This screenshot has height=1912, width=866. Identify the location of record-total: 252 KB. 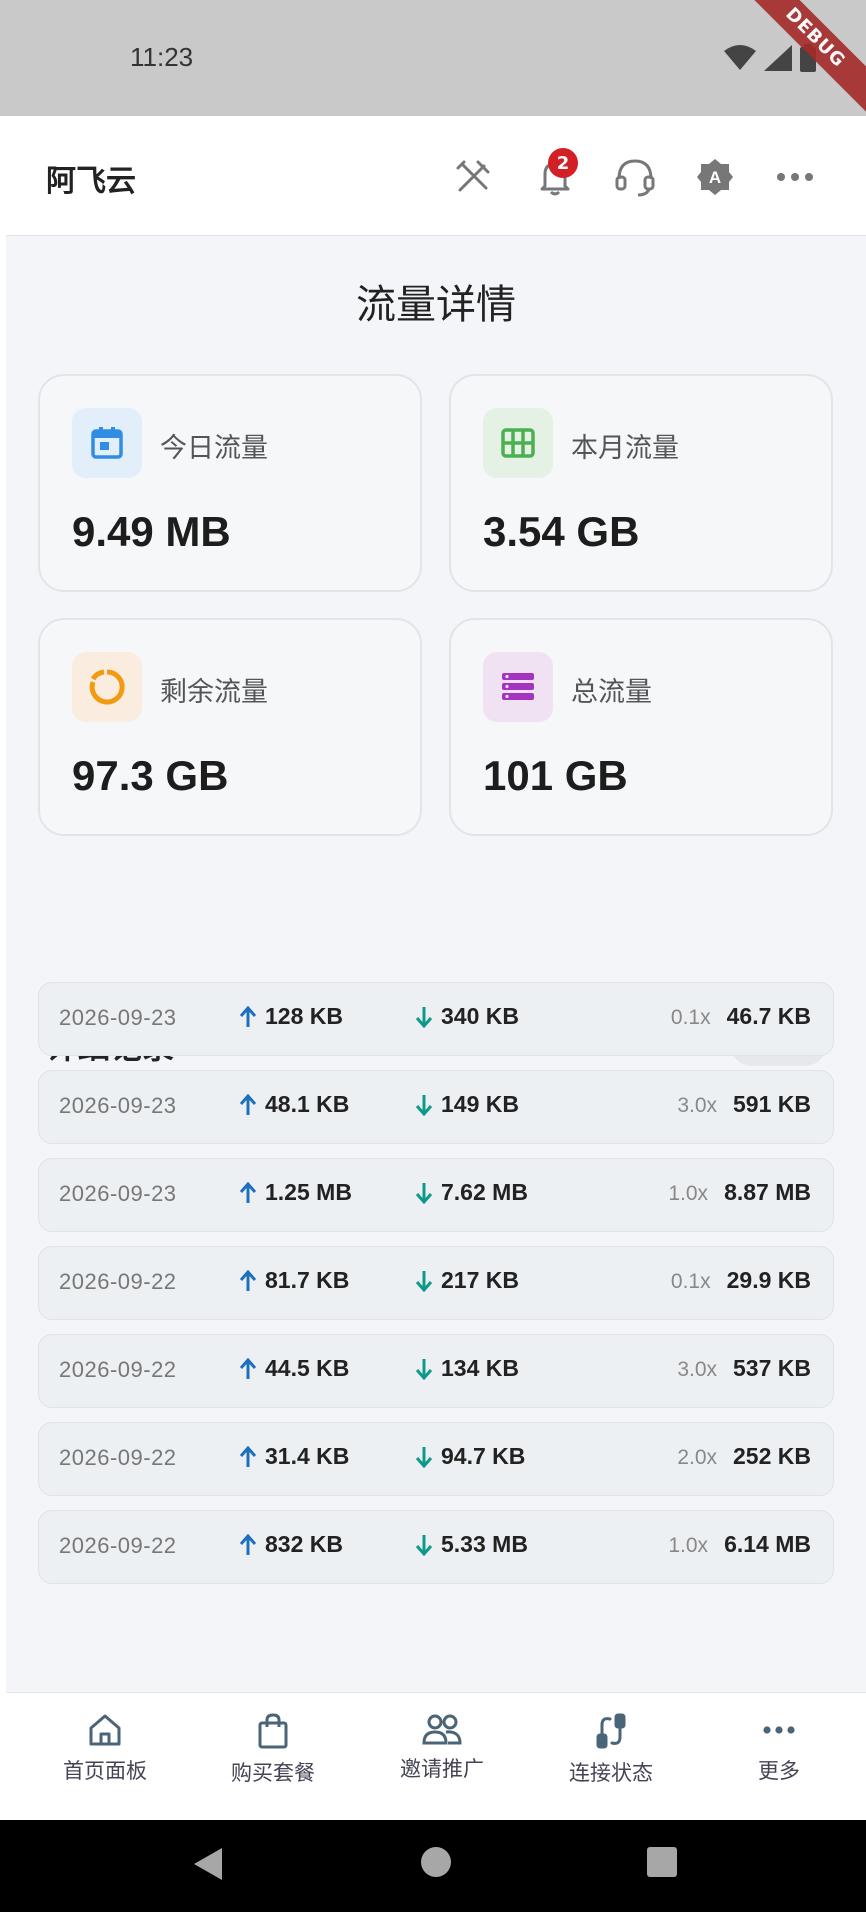
(772, 1456).